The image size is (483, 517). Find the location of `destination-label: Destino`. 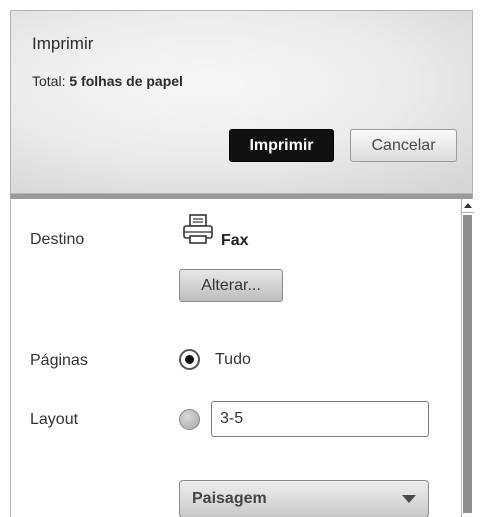

destination-label: Destino is located at coordinates (57, 239).